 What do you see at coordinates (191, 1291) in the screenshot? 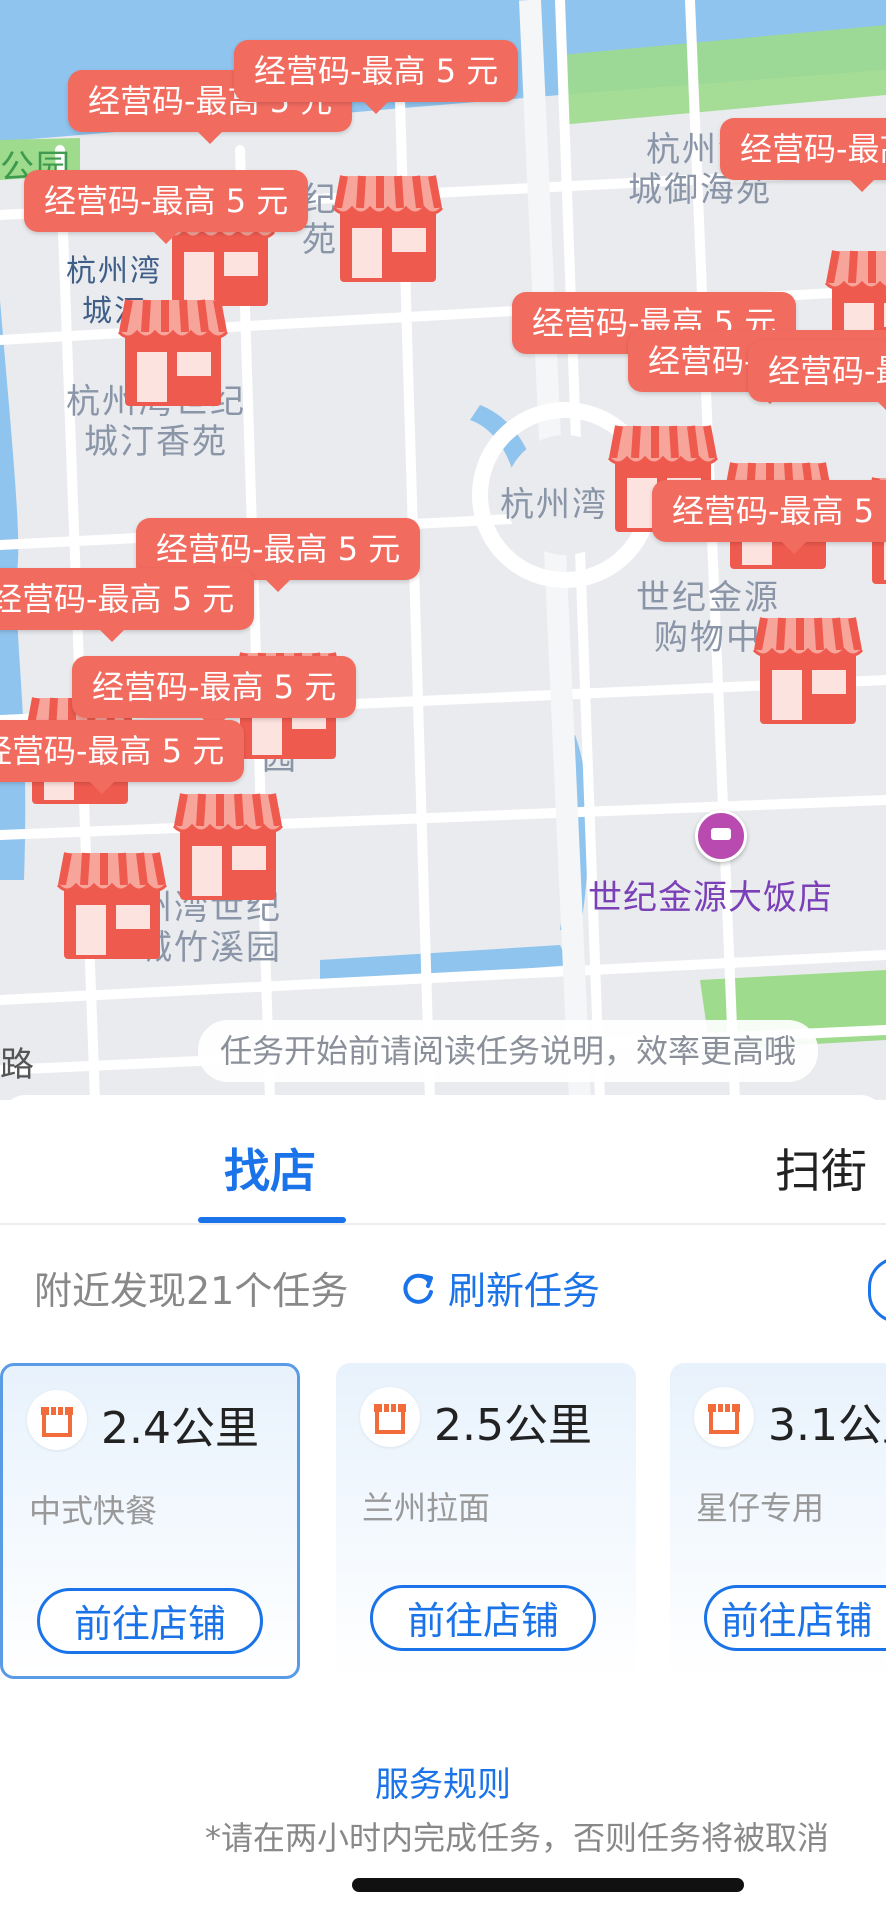
I see `task-count-text: 附近发现21个任务` at bounding box center [191, 1291].